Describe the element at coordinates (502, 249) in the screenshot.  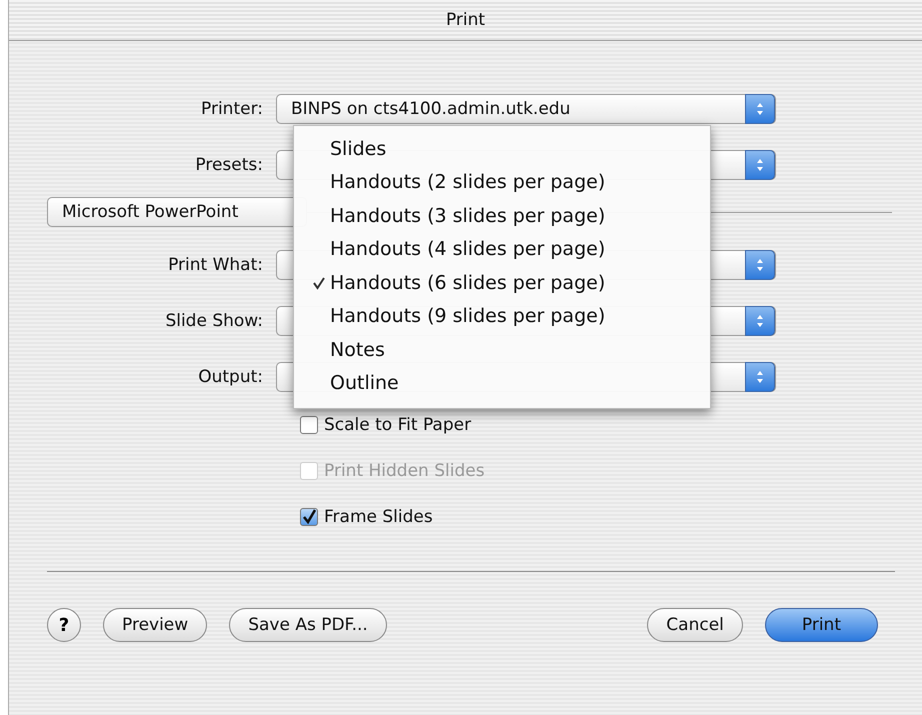
I see `menu-item: Handouts (4 slides per page)` at that location.